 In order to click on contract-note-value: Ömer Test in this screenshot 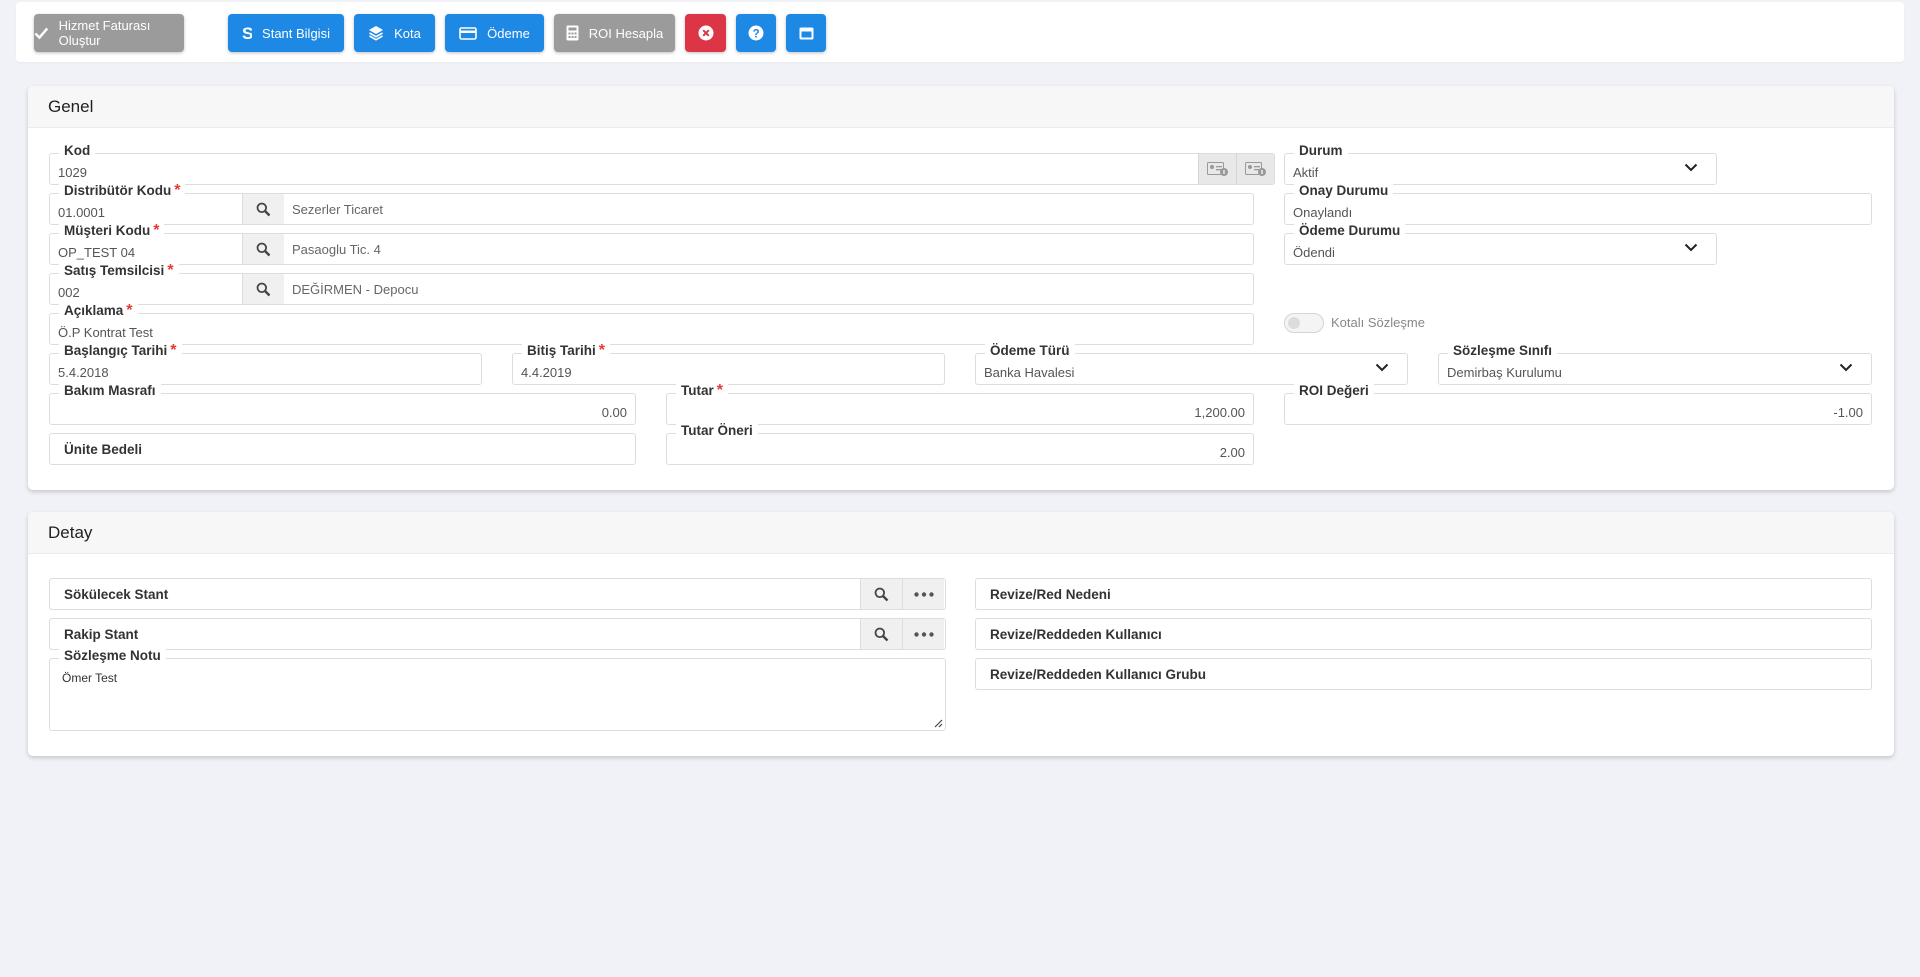, I will do `click(90, 678)`.